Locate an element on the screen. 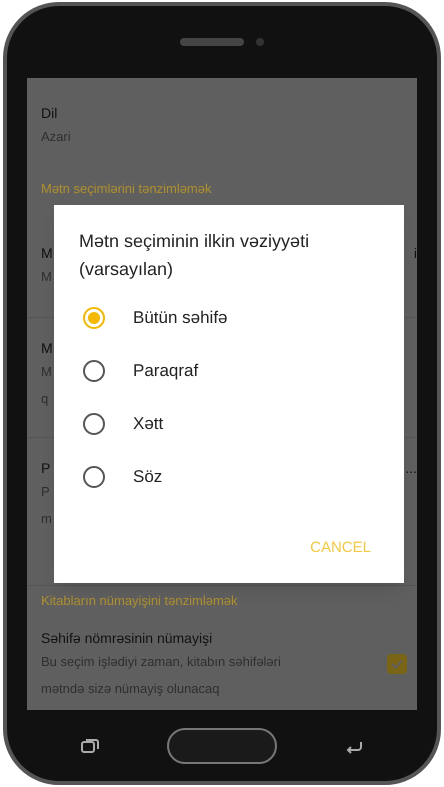 The width and height of the screenshot is (444, 787). radio-option: Bütün səhifə is located at coordinates (229, 317).